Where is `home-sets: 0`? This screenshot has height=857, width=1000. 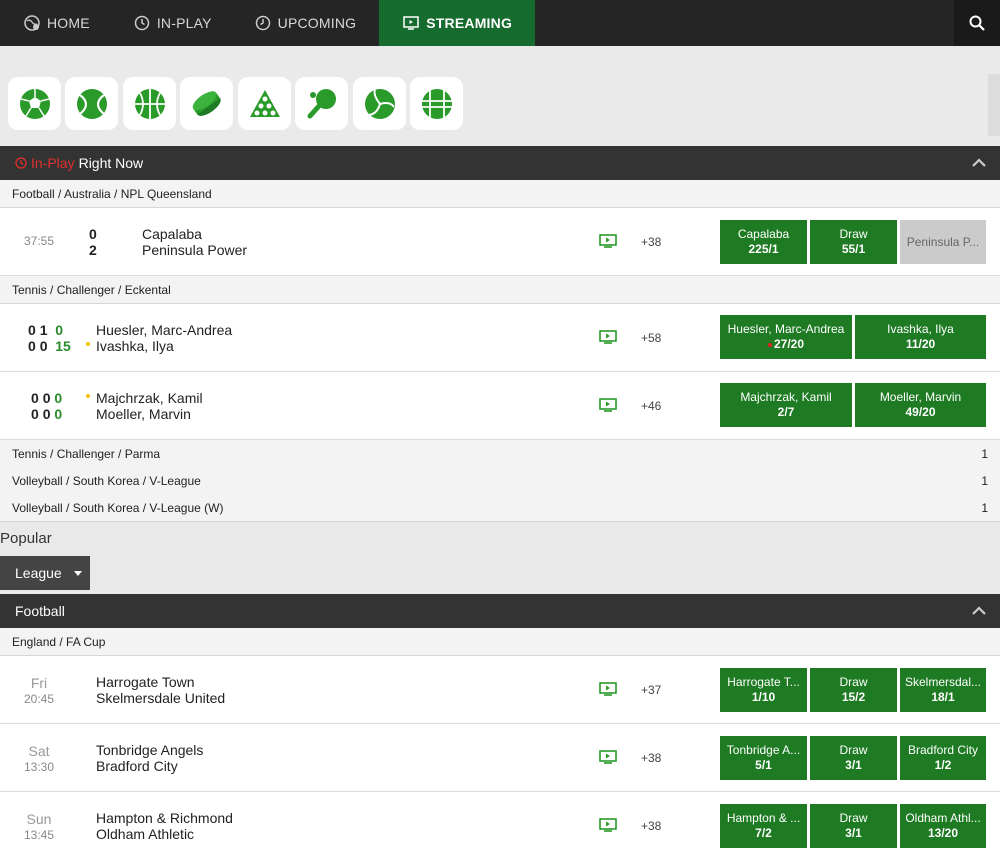
home-sets: 0 is located at coordinates (35, 398).